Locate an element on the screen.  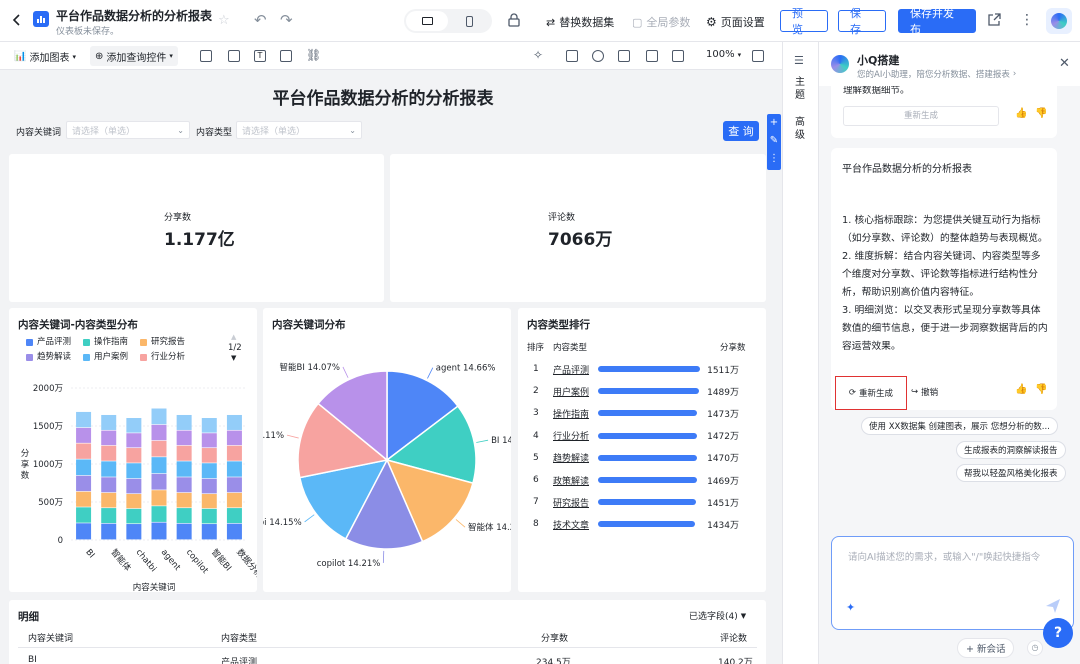
selected-fields-button: 已选字段(4) ▼ is located at coordinates (717, 616).